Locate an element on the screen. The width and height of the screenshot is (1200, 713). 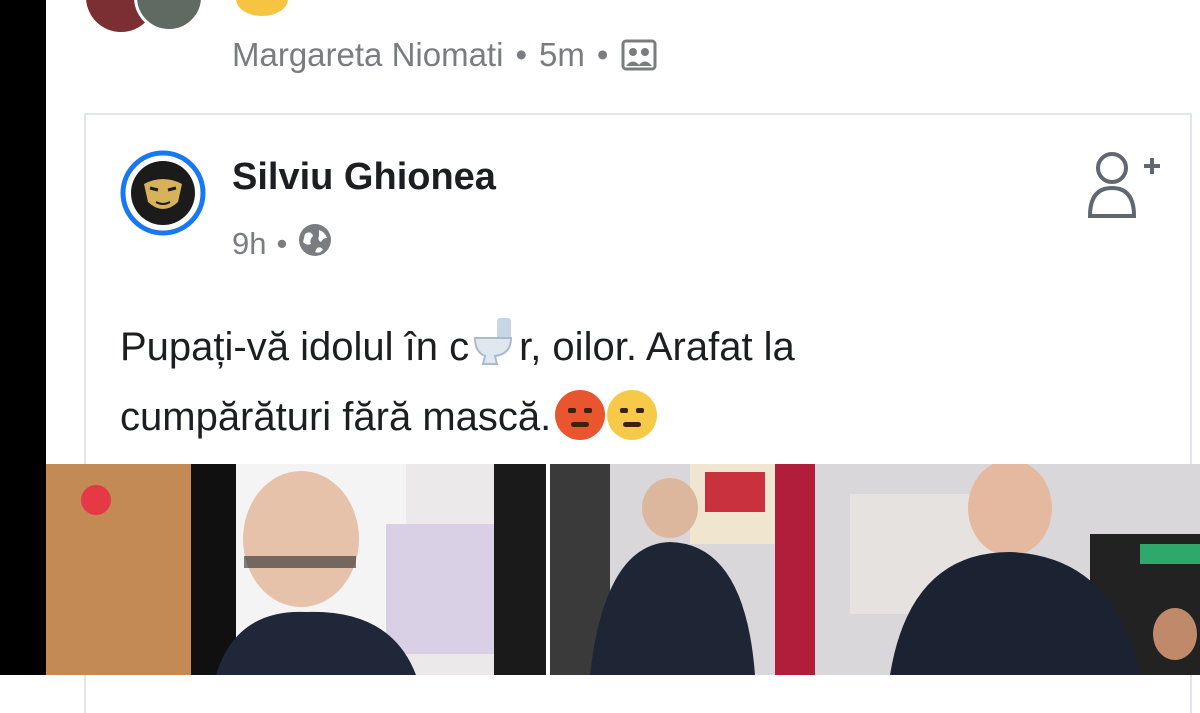
post-text-line1-b: r, oilor. Arafat la is located at coordinates (657, 347).